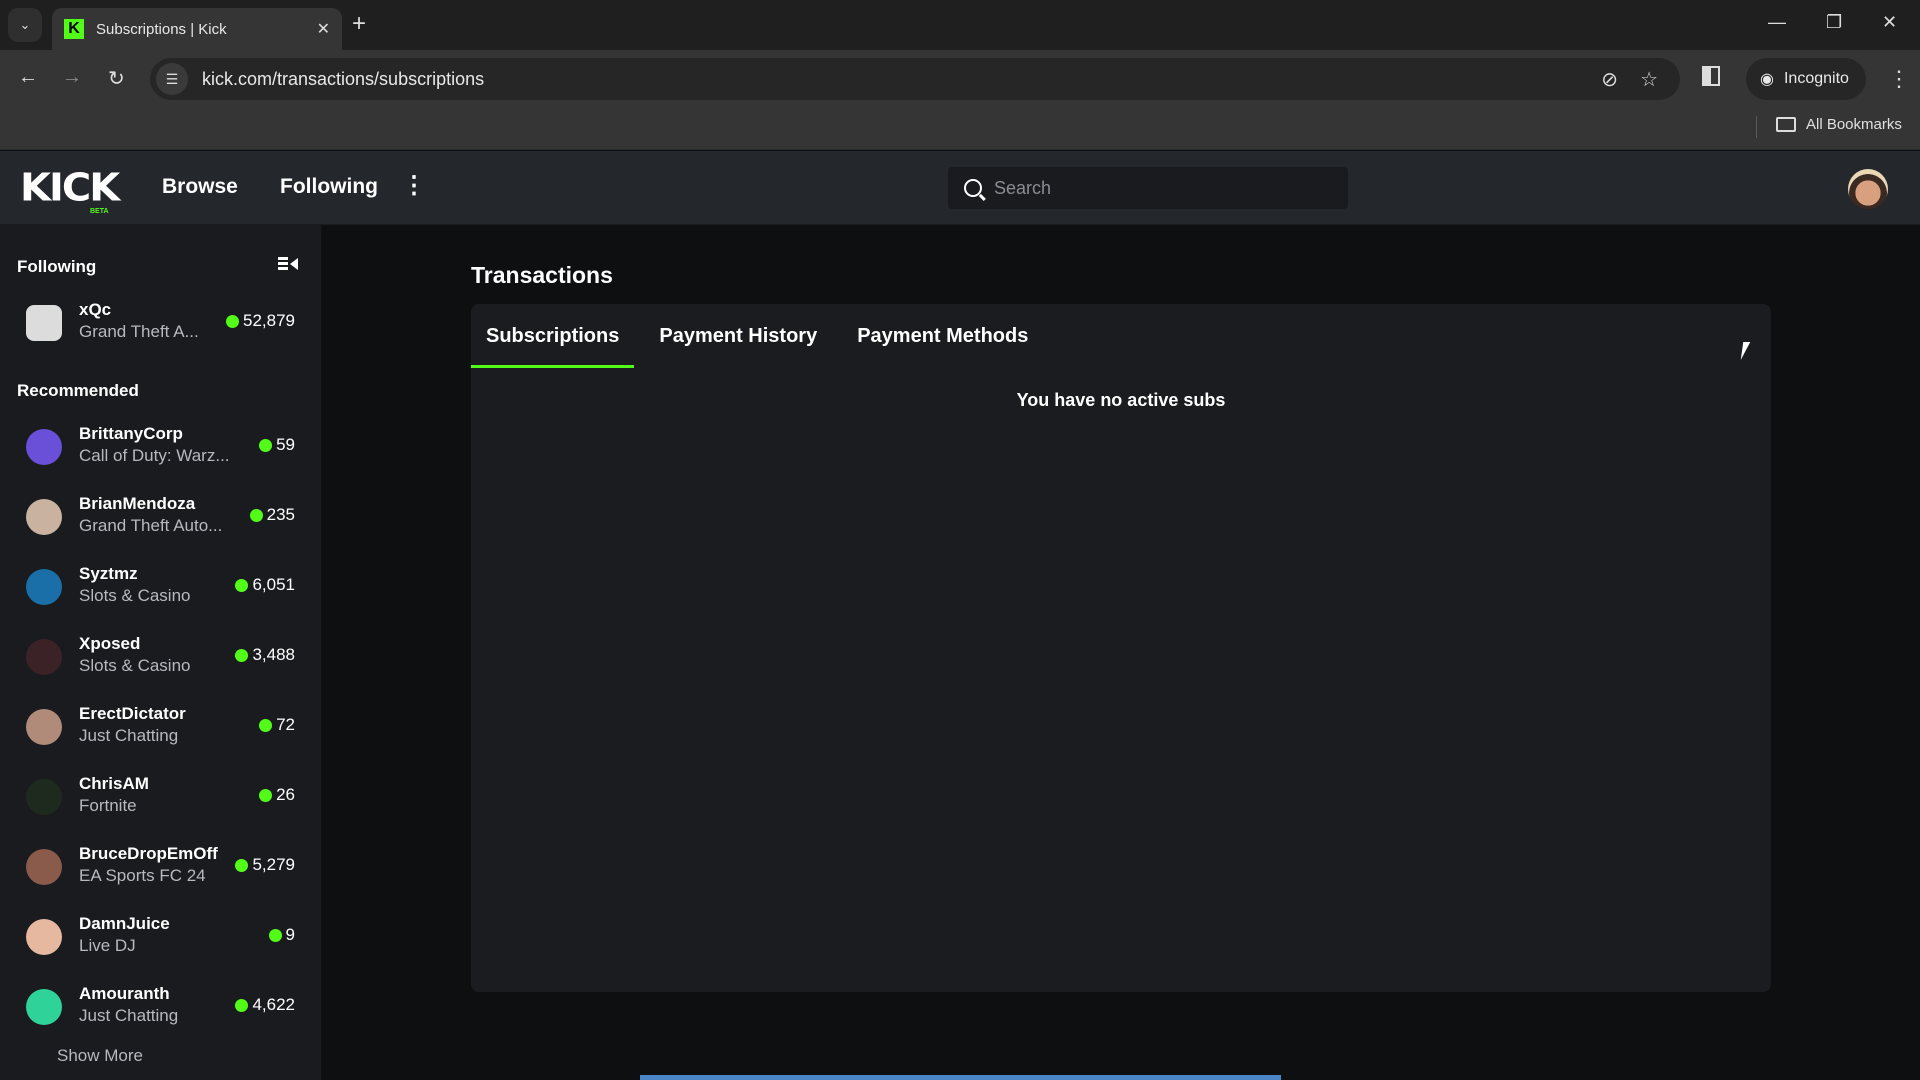 Image resolution: width=1920 pixels, height=1080 pixels. Describe the element at coordinates (1889, 22) in the screenshot. I see `close-window-icon: ✕` at that location.